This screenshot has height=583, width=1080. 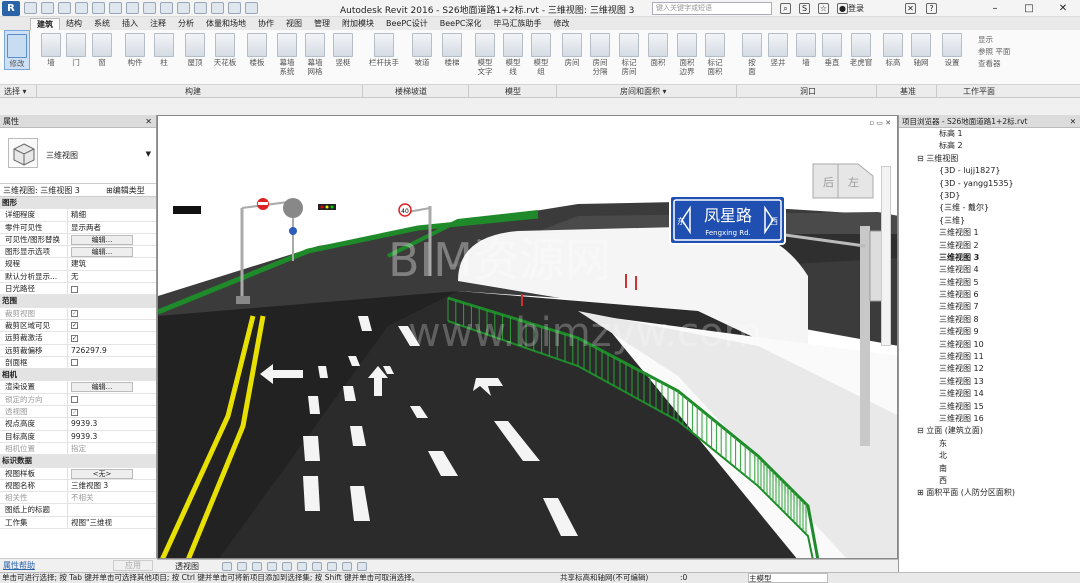 I want to click on apply-button: 应用, so click(x=133, y=565).